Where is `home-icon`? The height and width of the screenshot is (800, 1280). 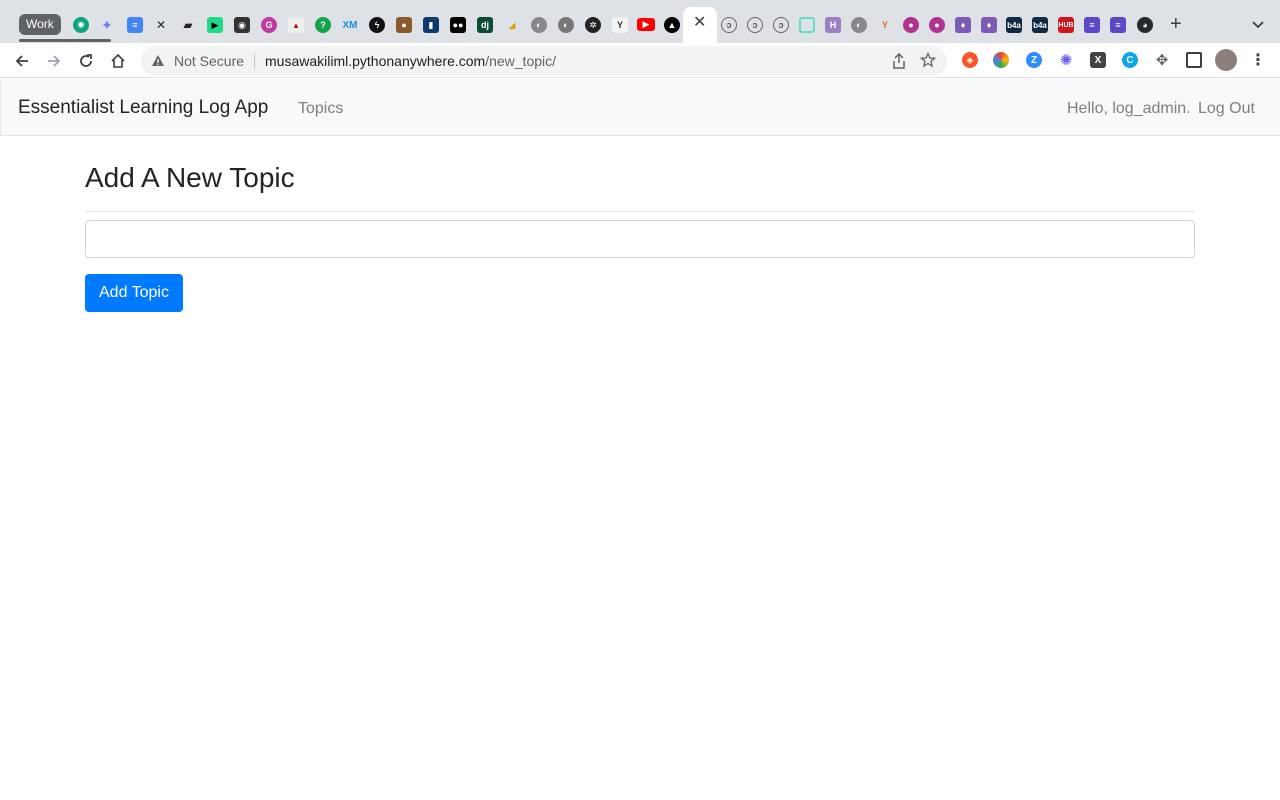 home-icon is located at coordinates (118, 60).